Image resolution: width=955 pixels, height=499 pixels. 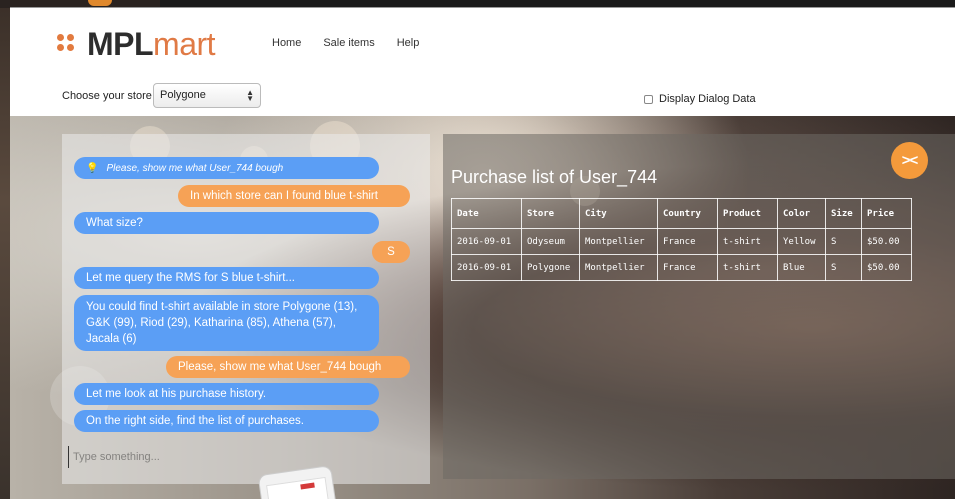 What do you see at coordinates (707, 99) in the screenshot?
I see `display-dialog-data-label: Display Dialog Data` at bounding box center [707, 99].